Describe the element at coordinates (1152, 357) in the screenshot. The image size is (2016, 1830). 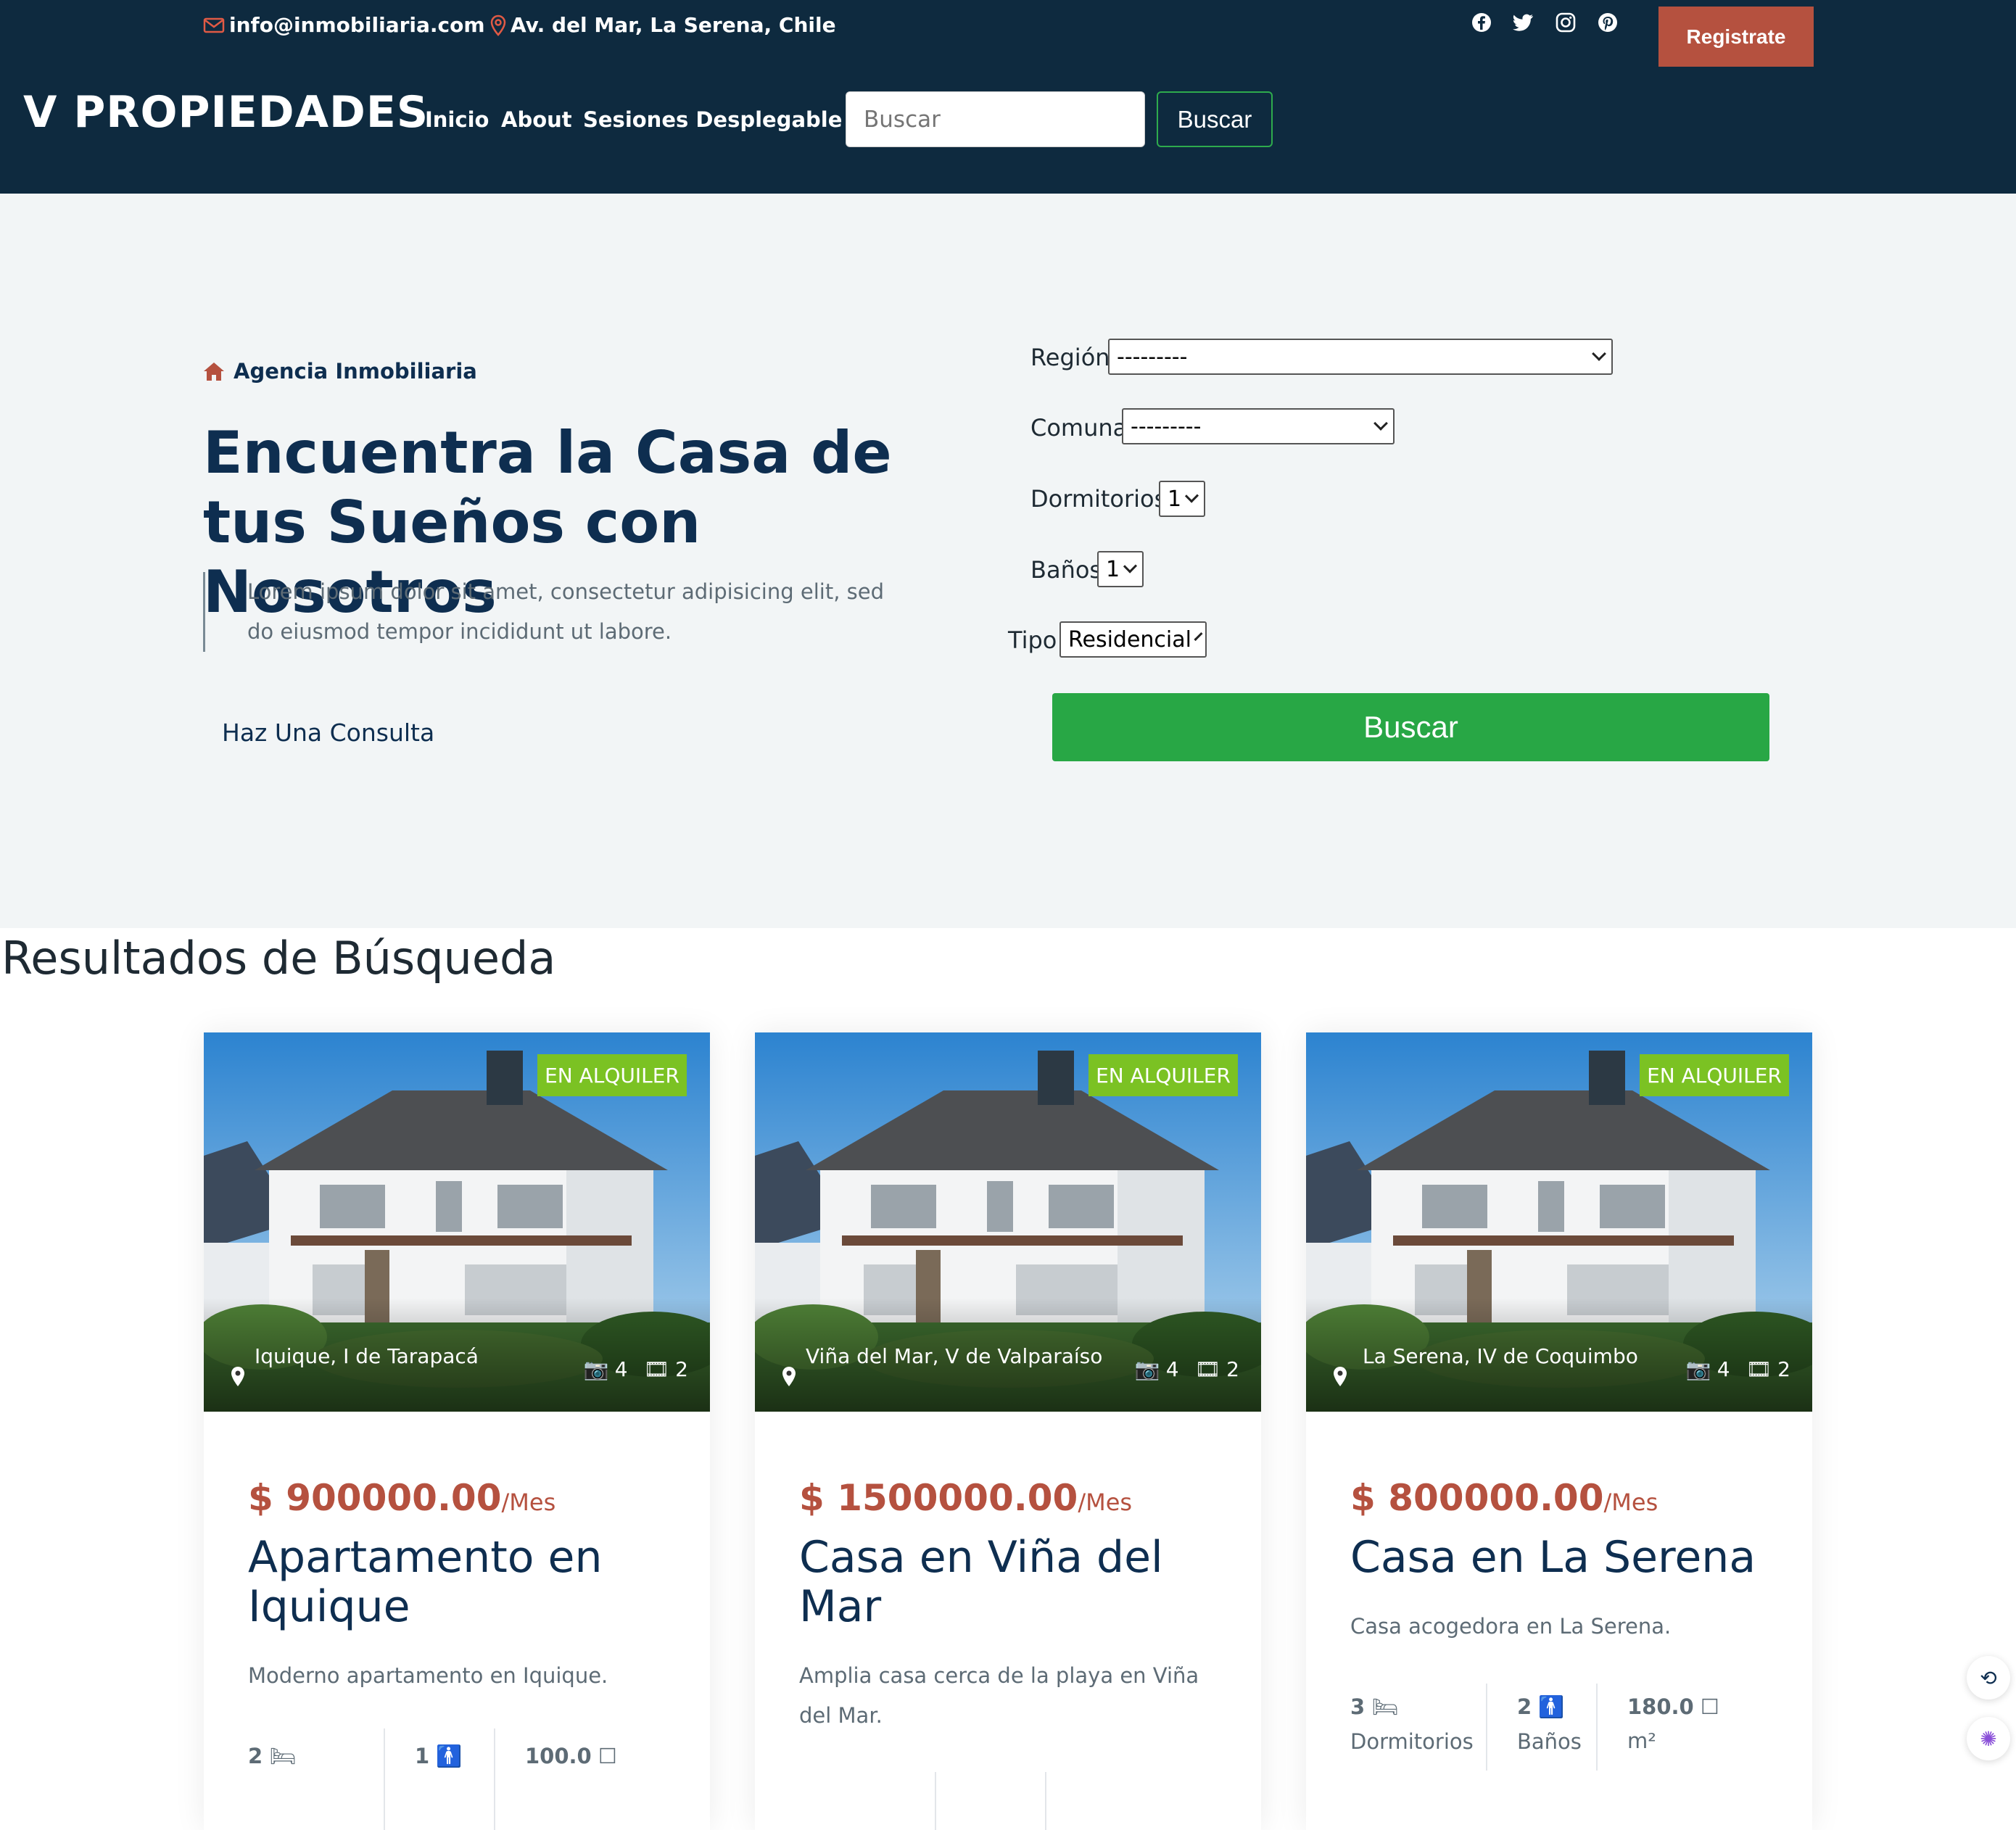
I see `region-select-value: ---------` at that location.